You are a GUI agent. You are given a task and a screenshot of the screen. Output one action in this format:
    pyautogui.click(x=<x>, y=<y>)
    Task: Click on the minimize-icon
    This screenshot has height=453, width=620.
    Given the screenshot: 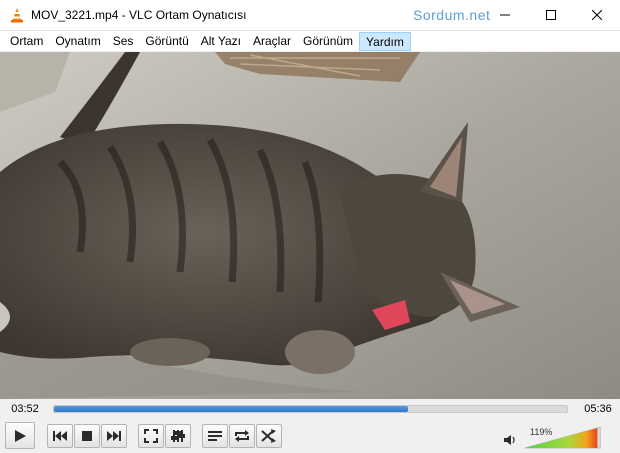 What is the action you would take?
    pyautogui.click(x=505, y=15)
    